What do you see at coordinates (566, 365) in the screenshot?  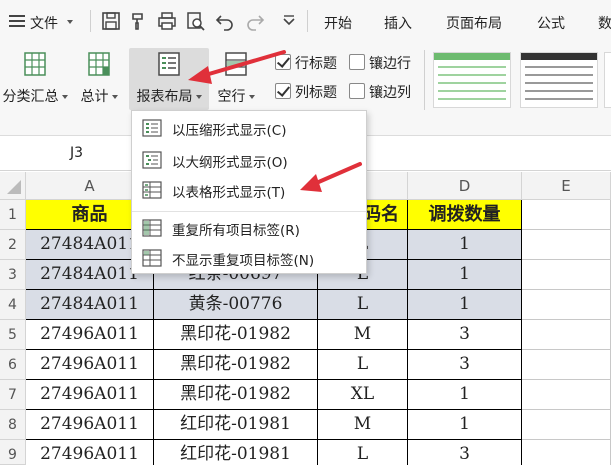 I see `cell-e6` at bounding box center [566, 365].